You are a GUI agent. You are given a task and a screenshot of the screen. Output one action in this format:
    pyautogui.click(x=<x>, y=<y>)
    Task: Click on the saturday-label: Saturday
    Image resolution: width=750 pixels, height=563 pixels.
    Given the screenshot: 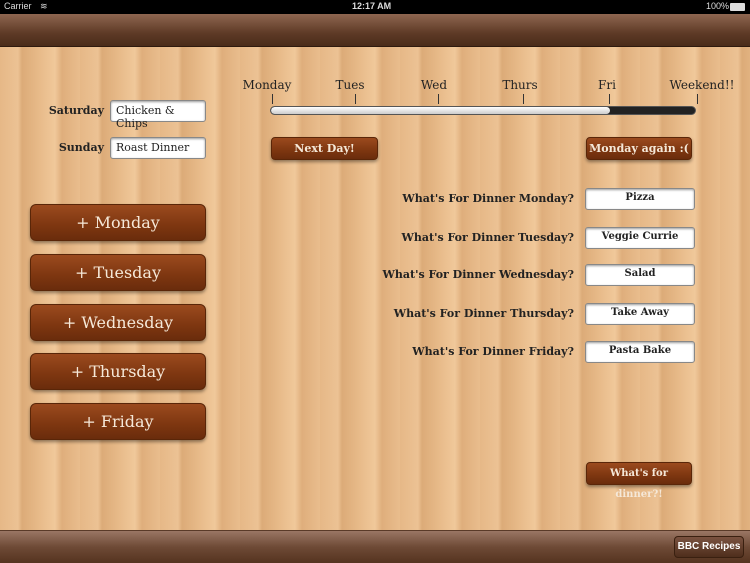 What is the action you would take?
    pyautogui.click(x=76, y=110)
    